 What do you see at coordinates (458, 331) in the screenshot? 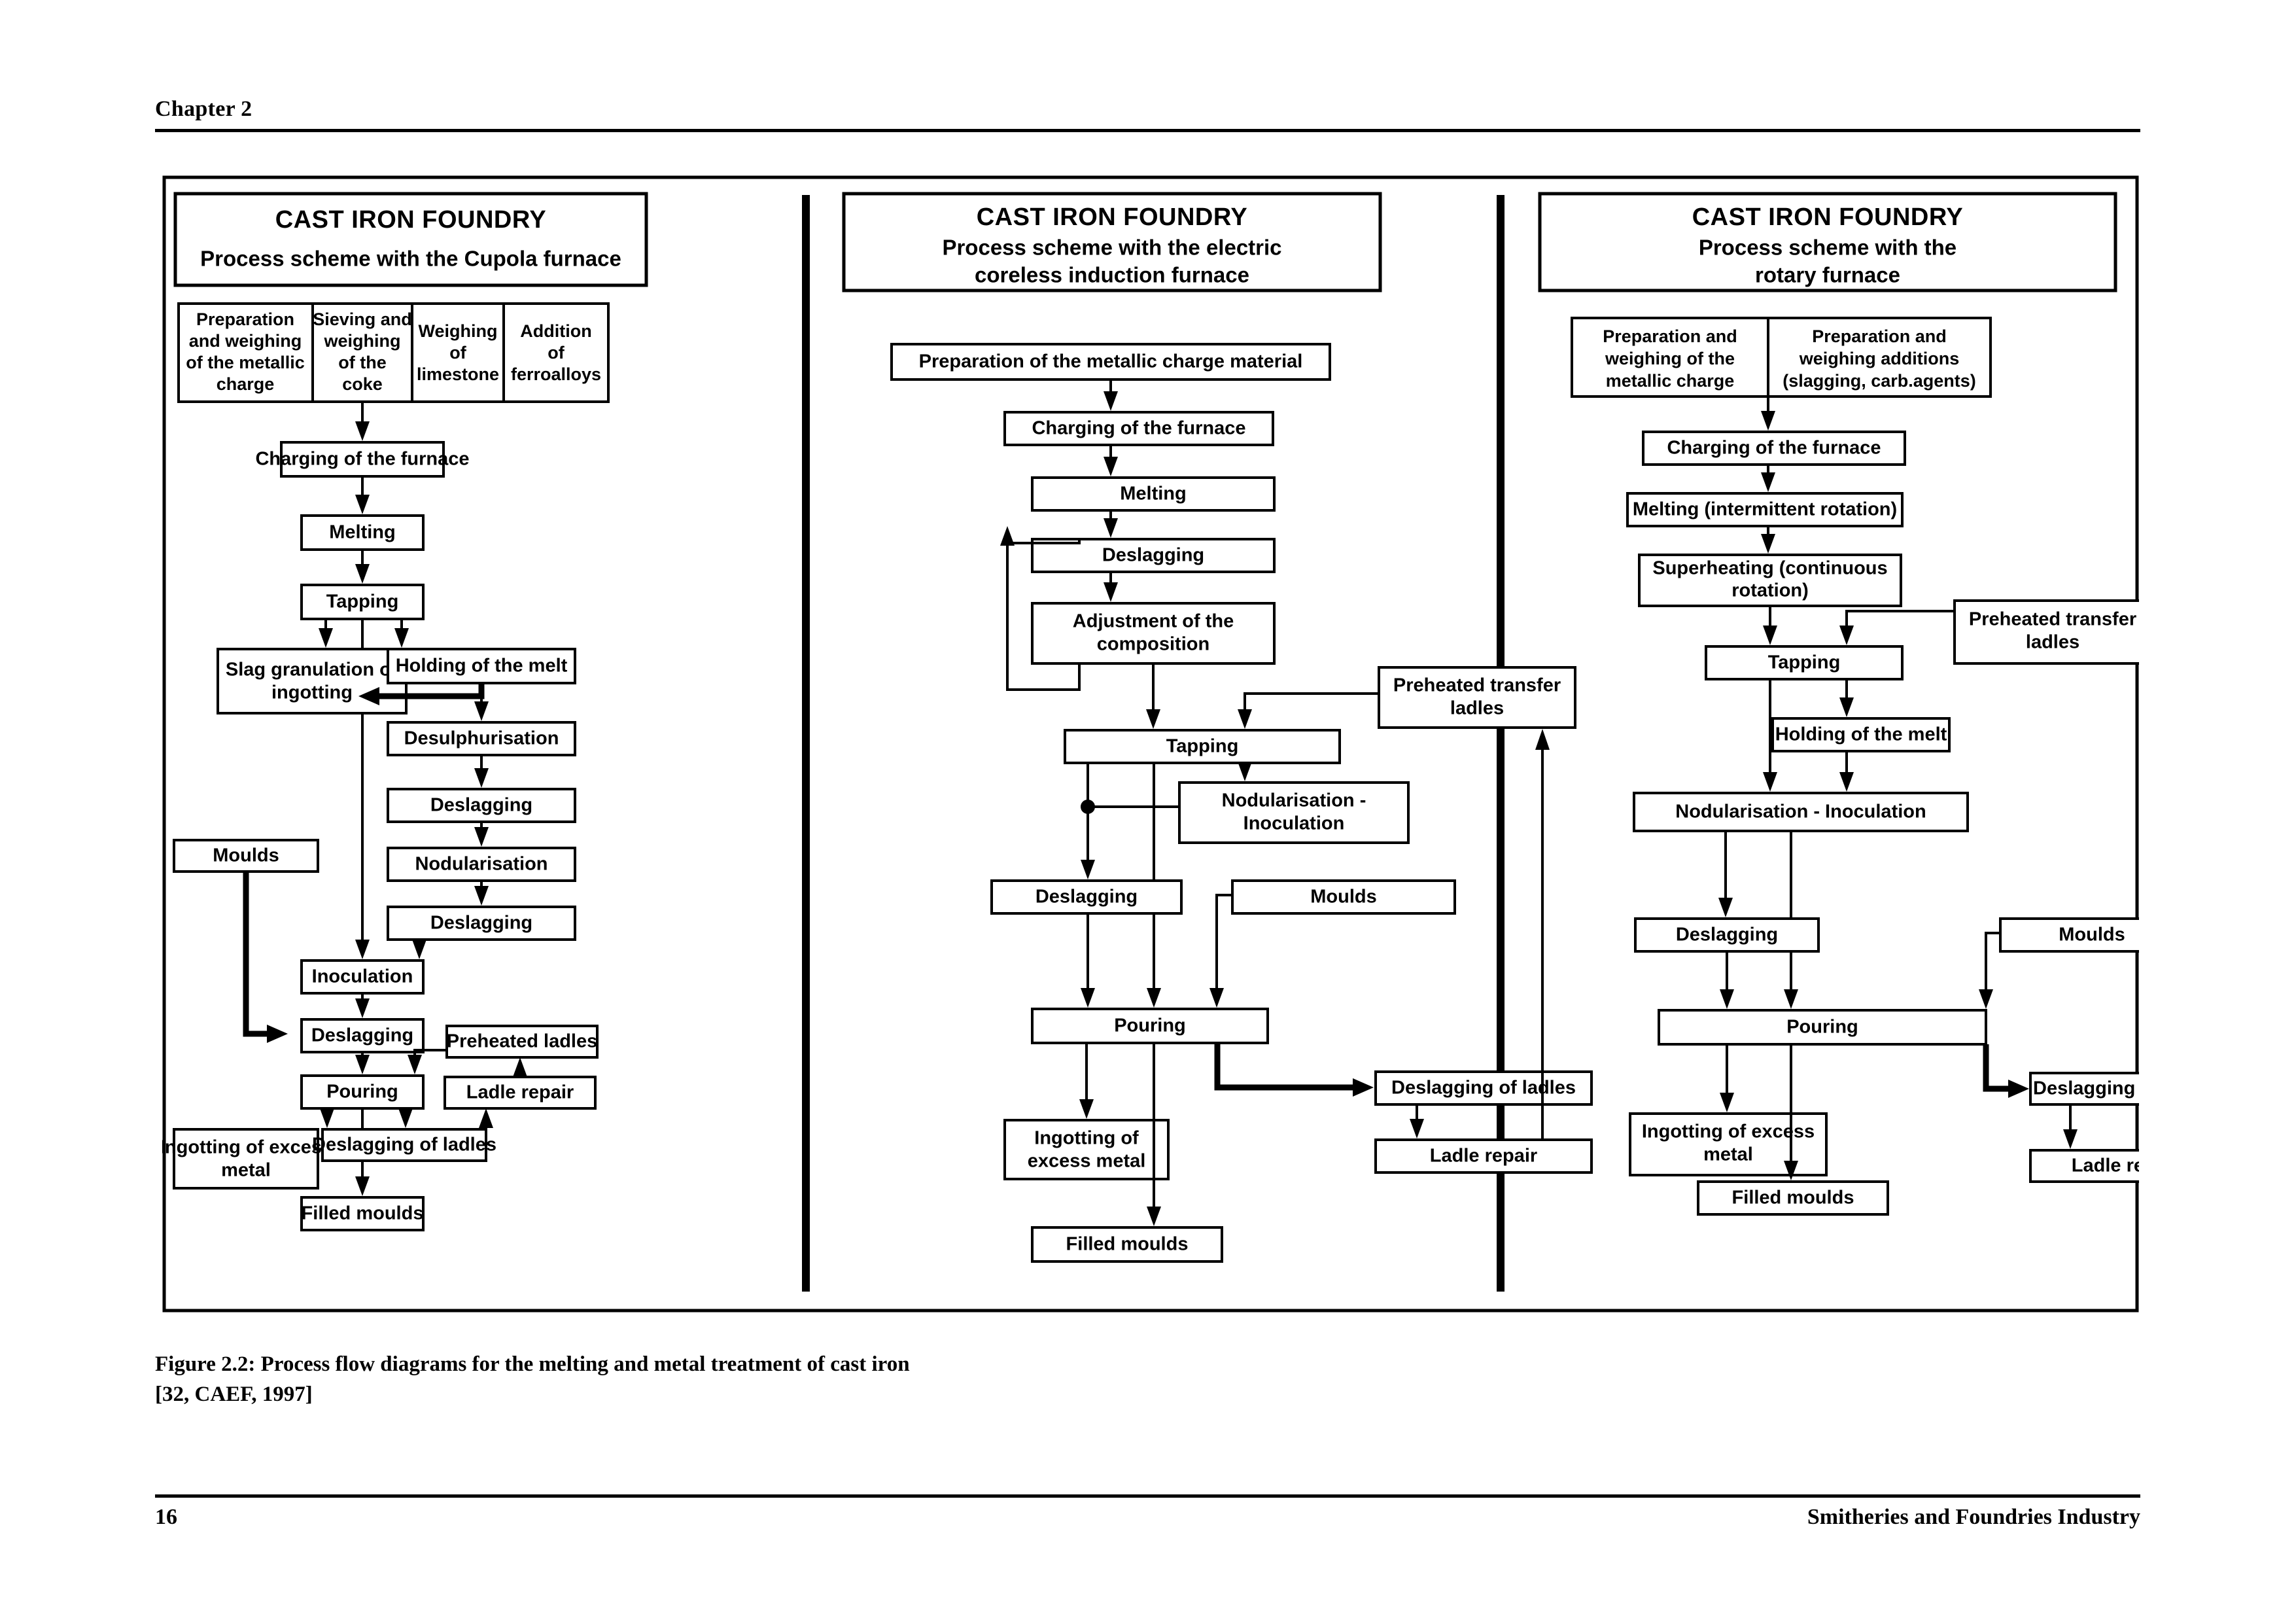
I see `panel1-input-cell-3-l1: Weighing` at bounding box center [458, 331].